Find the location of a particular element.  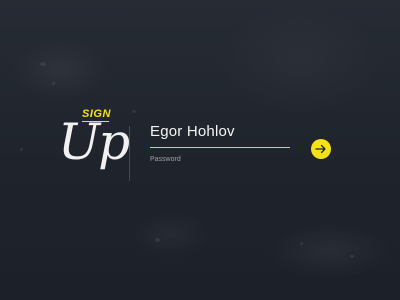

sign-up-heading: SIGN Up is located at coordinates (98, 143).